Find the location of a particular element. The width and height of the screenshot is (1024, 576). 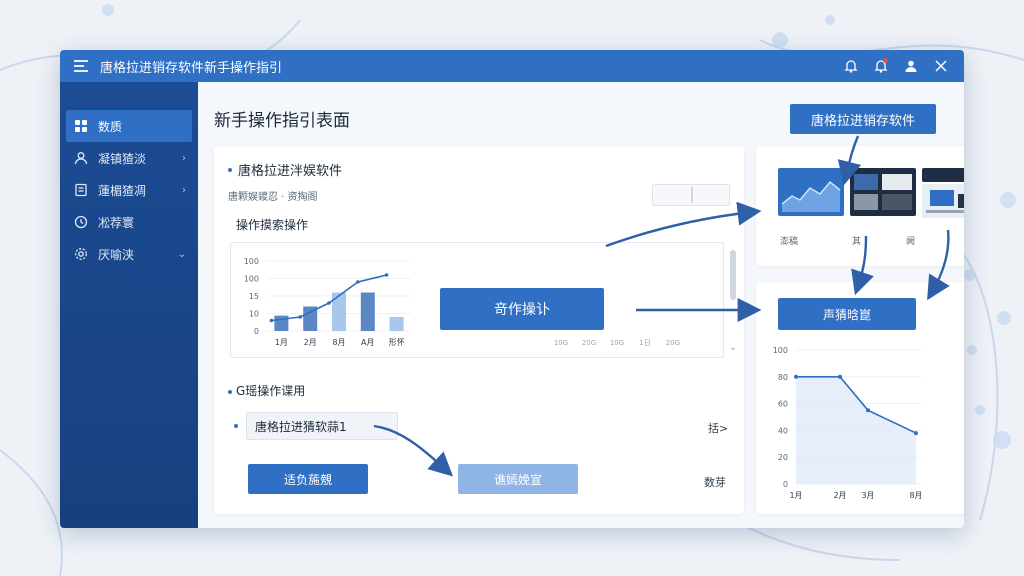

title-bar: 唐格拉进销存软件新手操作指引 is located at coordinates (512, 66).